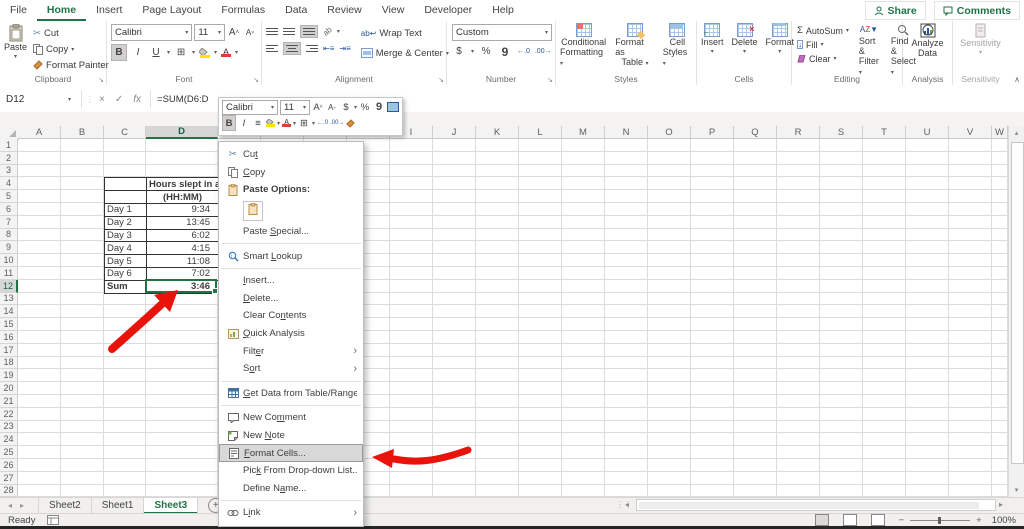 This screenshot has height=529, width=1024. I want to click on day-label-cell-6: Day 6, so click(126, 274).